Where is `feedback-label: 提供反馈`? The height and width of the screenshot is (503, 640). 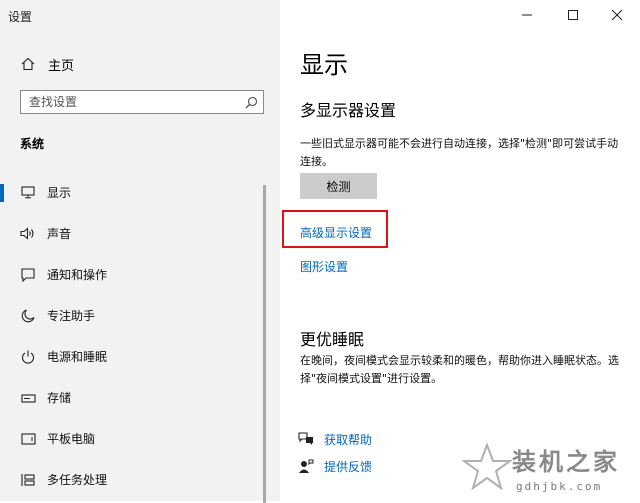
feedback-label: 提供反馈 is located at coordinates (348, 467).